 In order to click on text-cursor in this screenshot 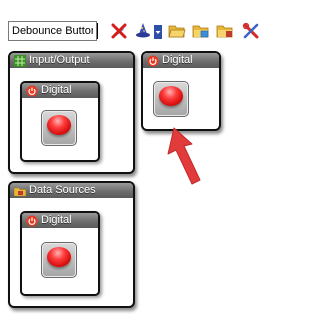, I will do `click(97, 31)`.